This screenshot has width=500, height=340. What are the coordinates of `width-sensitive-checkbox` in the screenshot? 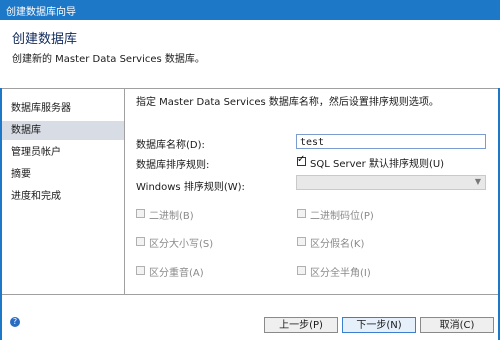 It's located at (301, 270).